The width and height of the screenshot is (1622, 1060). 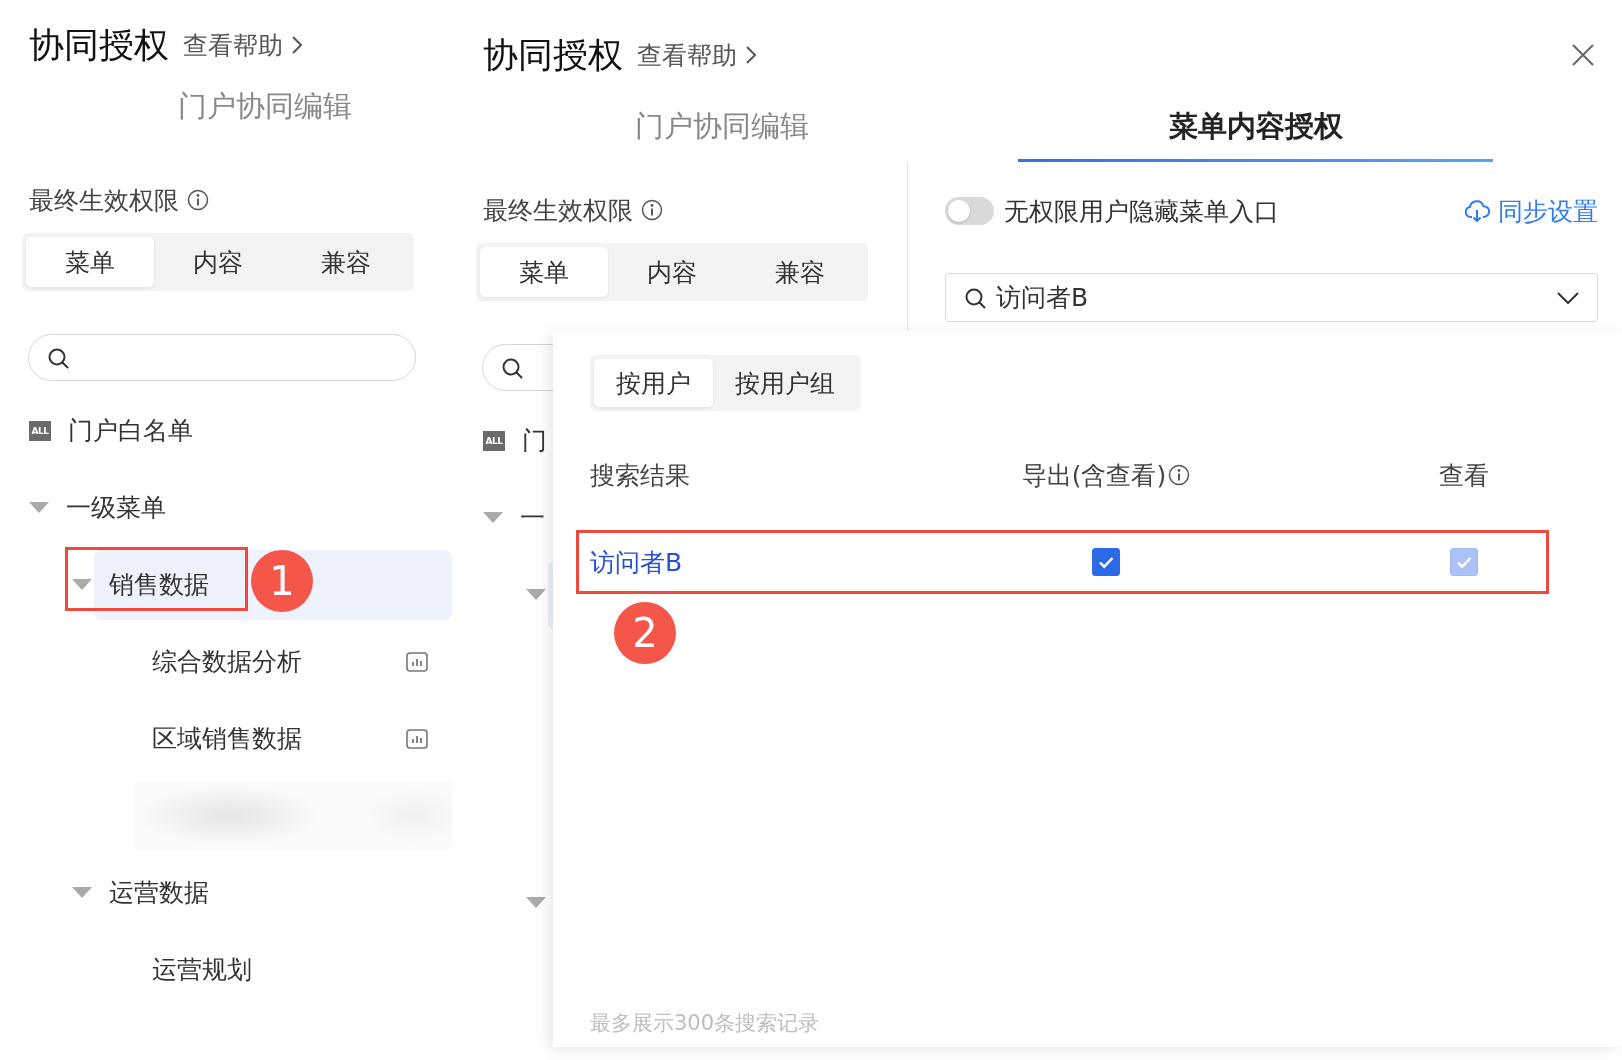 What do you see at coordinates (640, 475) in the screenshot?
I see `column-header: 搜索结果` at bounding box center [640, 475].